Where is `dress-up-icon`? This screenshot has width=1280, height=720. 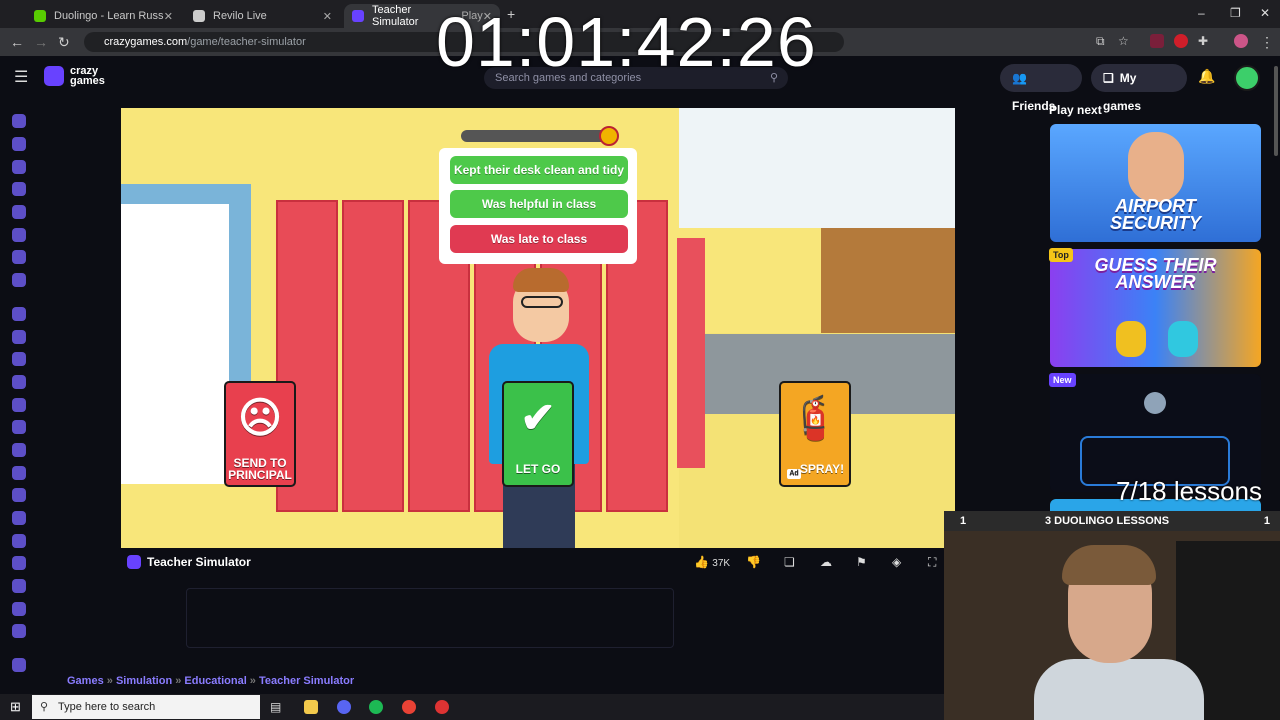
dress-up-icon is located at coordinates (19, 541).